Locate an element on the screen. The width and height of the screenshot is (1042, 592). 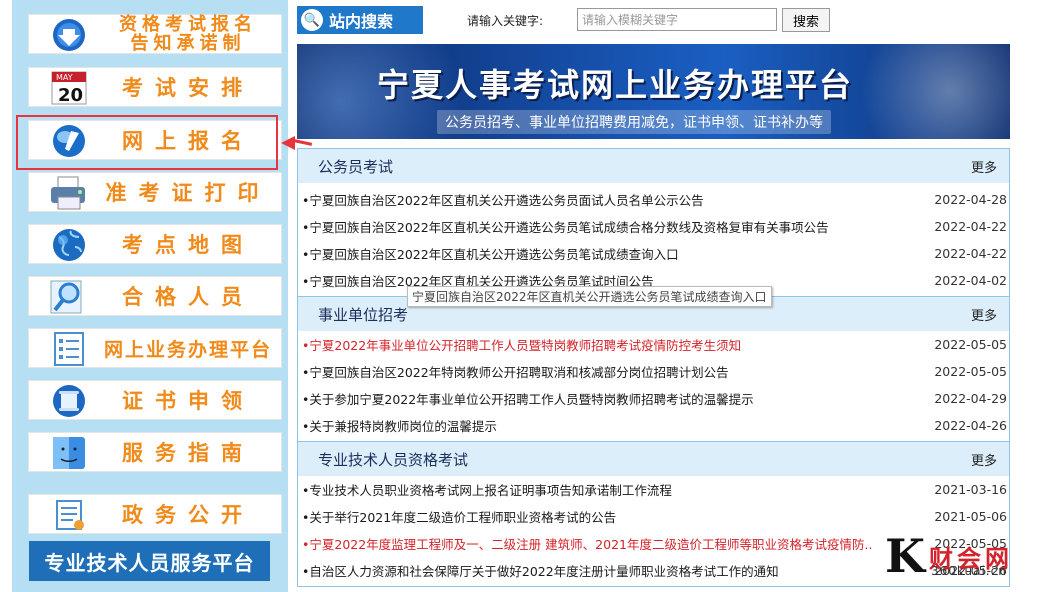
sidebar-item-exam-schedule: MAY 20 考试安排 is located at coordinates (155, 87).